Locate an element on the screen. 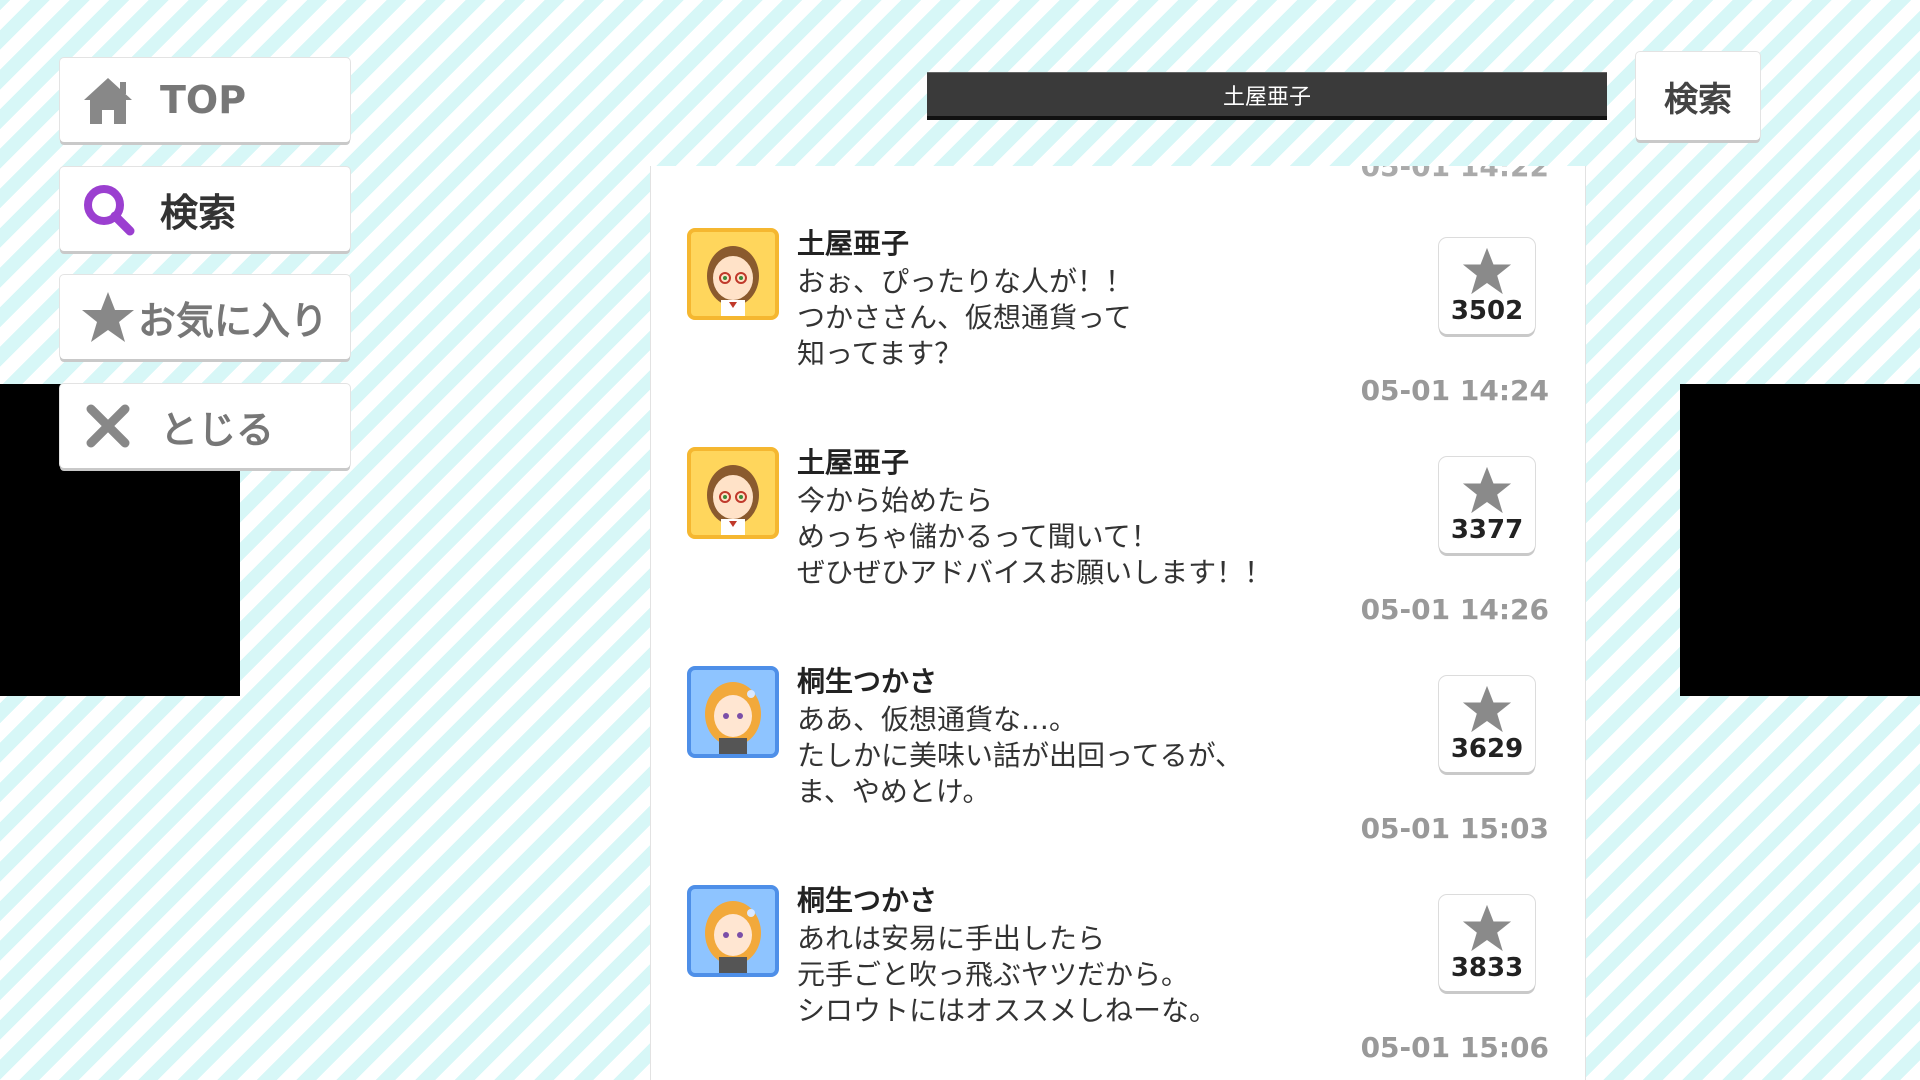 This screenshot has width=1920, height=1080. like-count: 3629 is located at coordinates (1487, 749).